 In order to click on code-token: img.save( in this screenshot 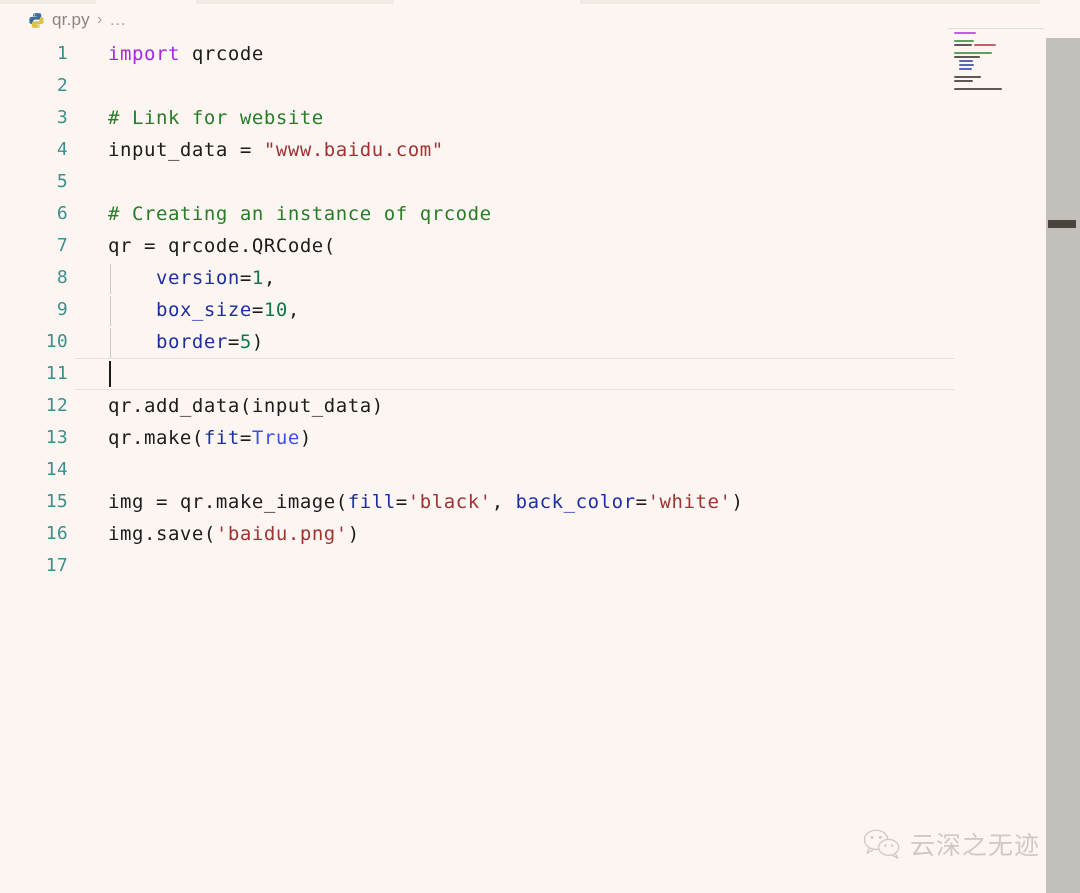, I will do `click(162, 534)`.